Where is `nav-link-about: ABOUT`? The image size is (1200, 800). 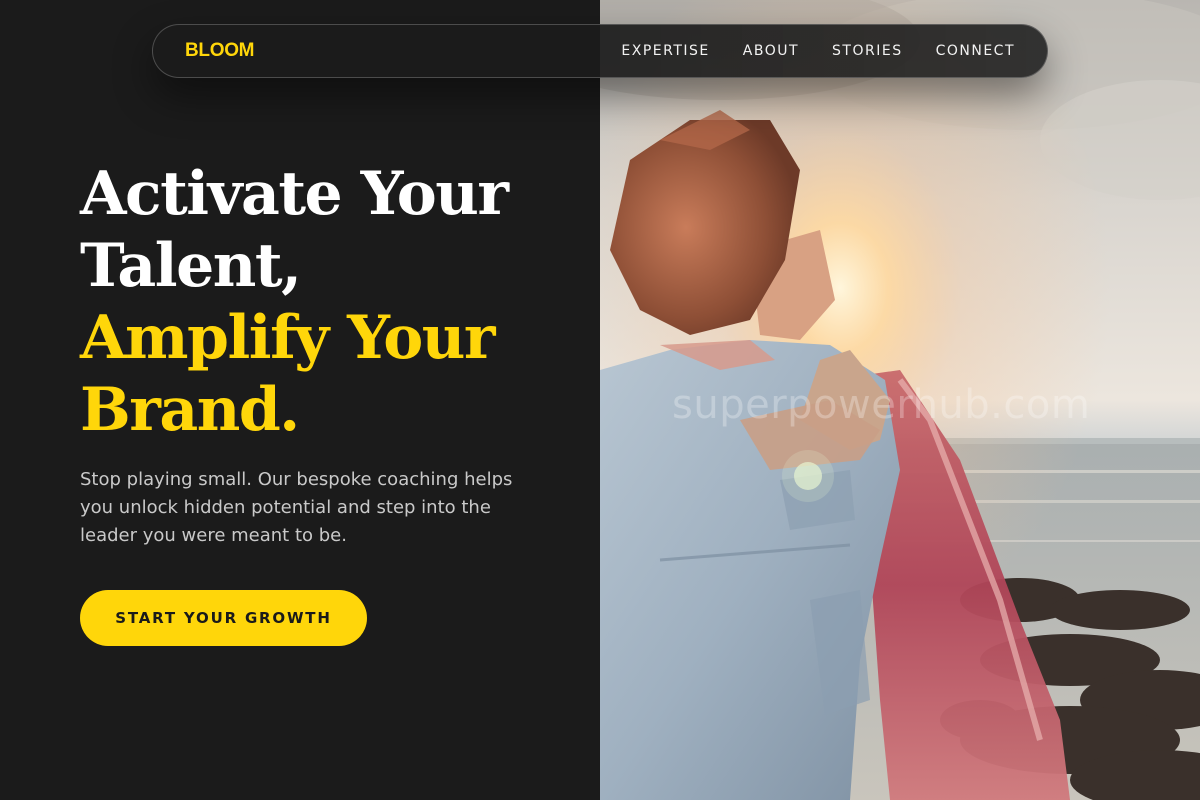 nav-link-about: ABOUT is located at coordinates (771, 51).